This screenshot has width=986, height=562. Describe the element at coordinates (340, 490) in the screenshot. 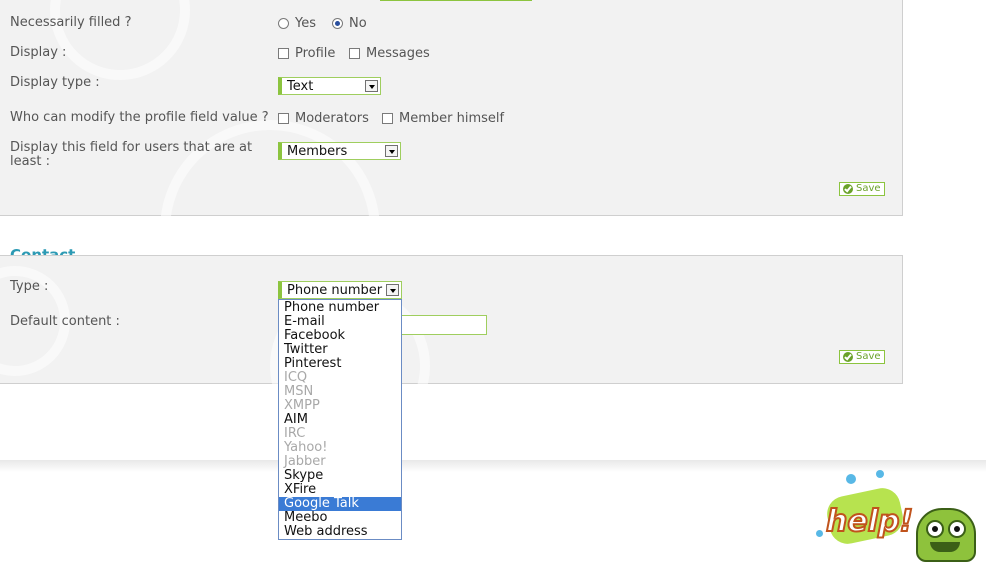

I see `dropdown-option: XFire` at that location.